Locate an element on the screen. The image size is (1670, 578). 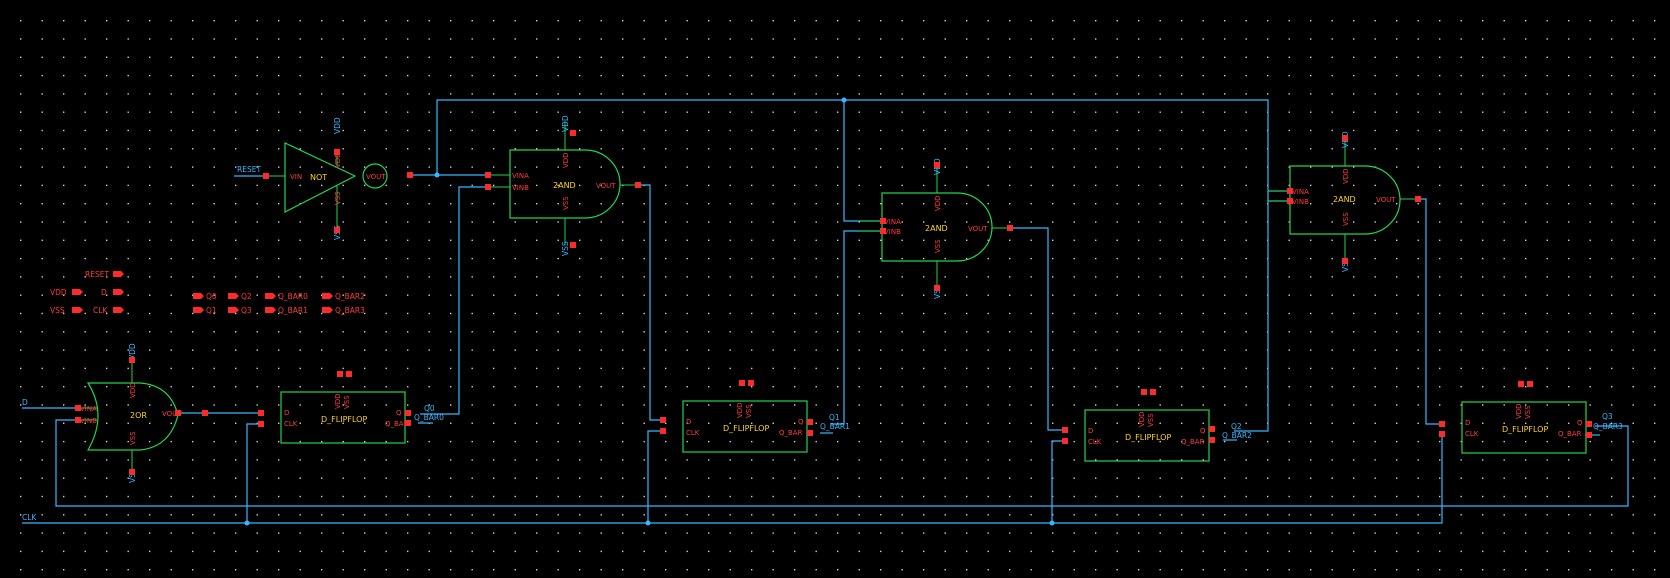
pin-symbols-right: Q0 Q2 Q_BAR0 Q_BAR2 Q1 Q3 Q_BAR1 Q_BAR3 is located at coordinates (279, 303).